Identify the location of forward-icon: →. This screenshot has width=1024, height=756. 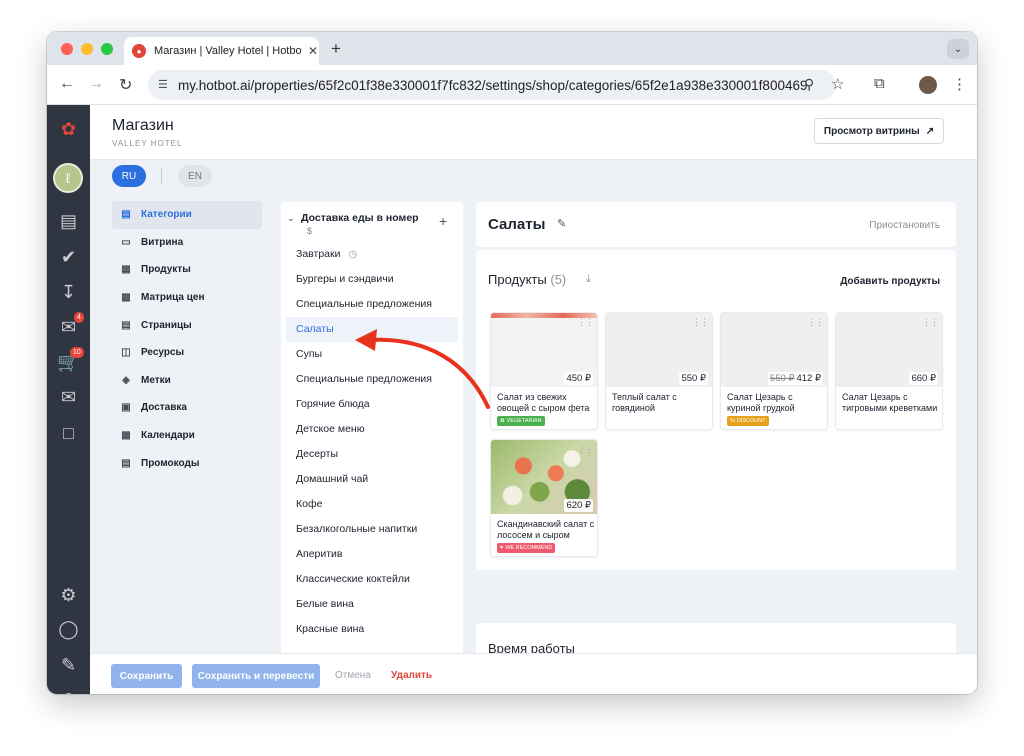
(96, 84).